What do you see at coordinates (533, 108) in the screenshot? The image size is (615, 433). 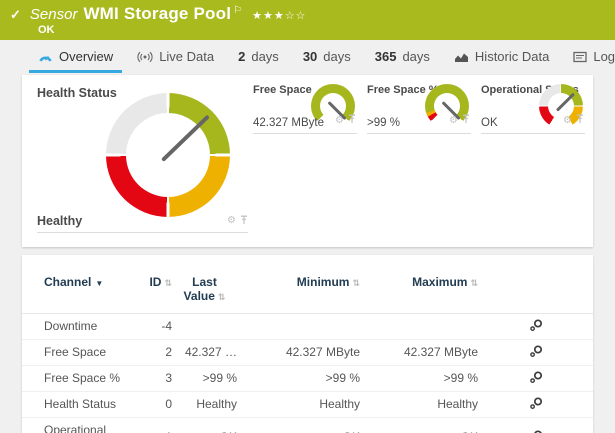 I see `operational-status-tile: Operational Status OK ⚙` at bounding box center [533, 108].